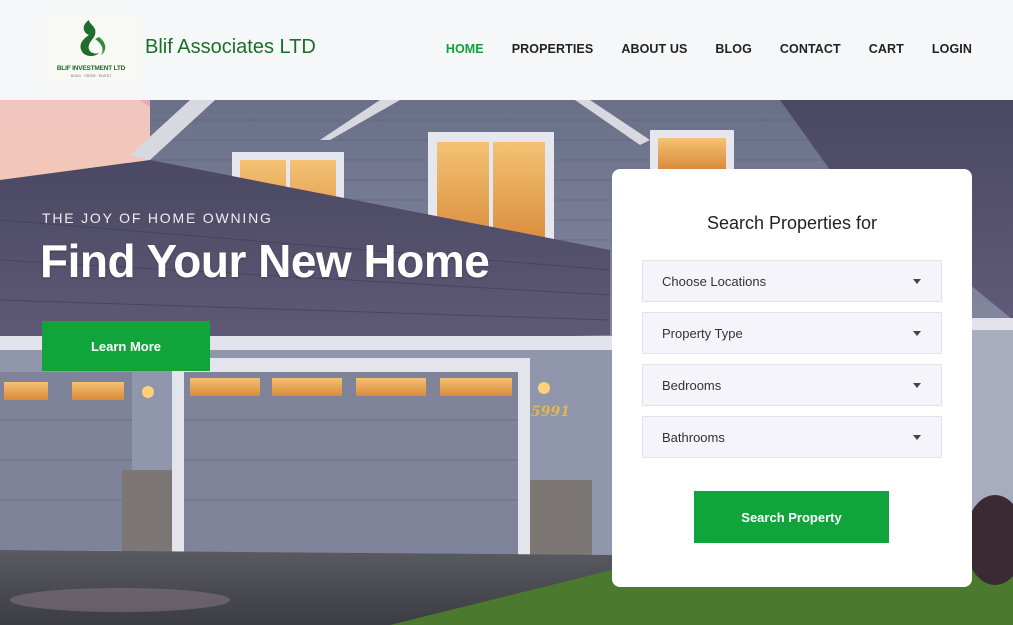  Describe the element at coordinates (693, 437) in the screenshot. I see `bathrooms-select-label: Bathrooms` at that location.